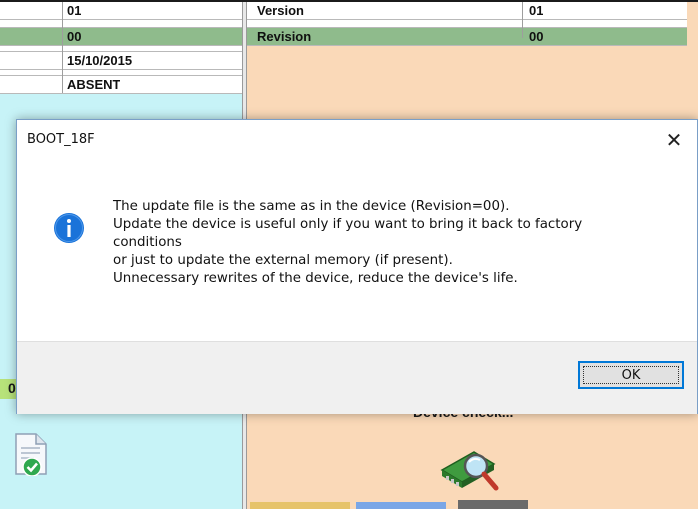 The height and width of the screenshot is (509, 698). Describe the element at coordinates (522, 20) in the screenshot. I see `right-table-column-separator` at that location.